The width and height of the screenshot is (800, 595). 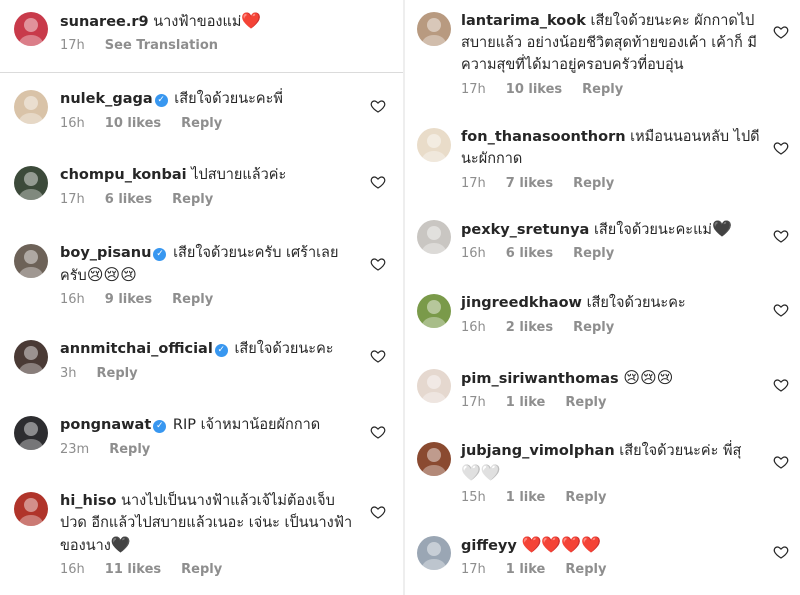 I want to click on comment-text: เสียใจด้วยนะคะ, so click(x=636, y=303).